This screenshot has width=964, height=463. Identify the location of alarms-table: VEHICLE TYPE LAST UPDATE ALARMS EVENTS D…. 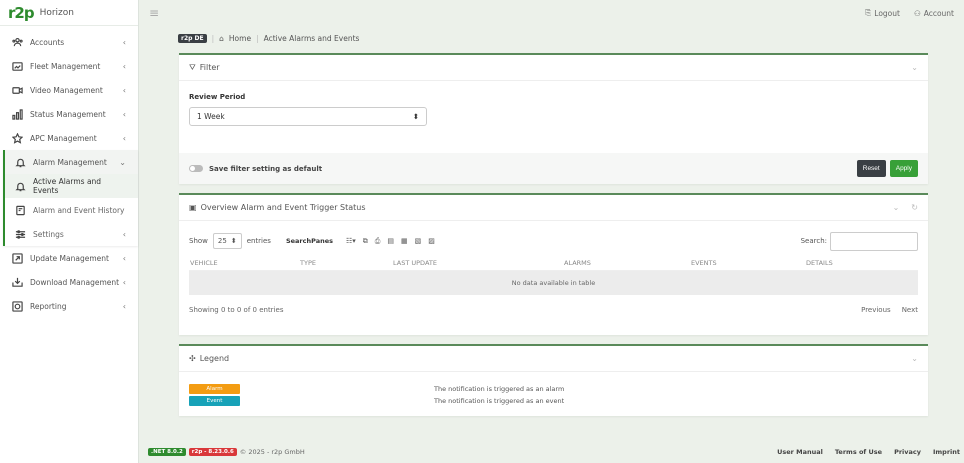
(553, 275).